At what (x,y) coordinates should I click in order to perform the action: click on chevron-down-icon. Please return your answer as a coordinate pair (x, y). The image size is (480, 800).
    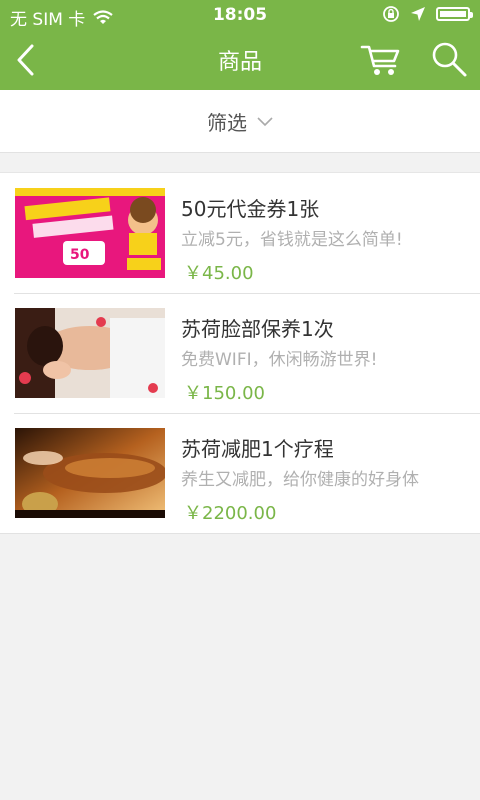
    Looking at the image, I should click on (265, 122).